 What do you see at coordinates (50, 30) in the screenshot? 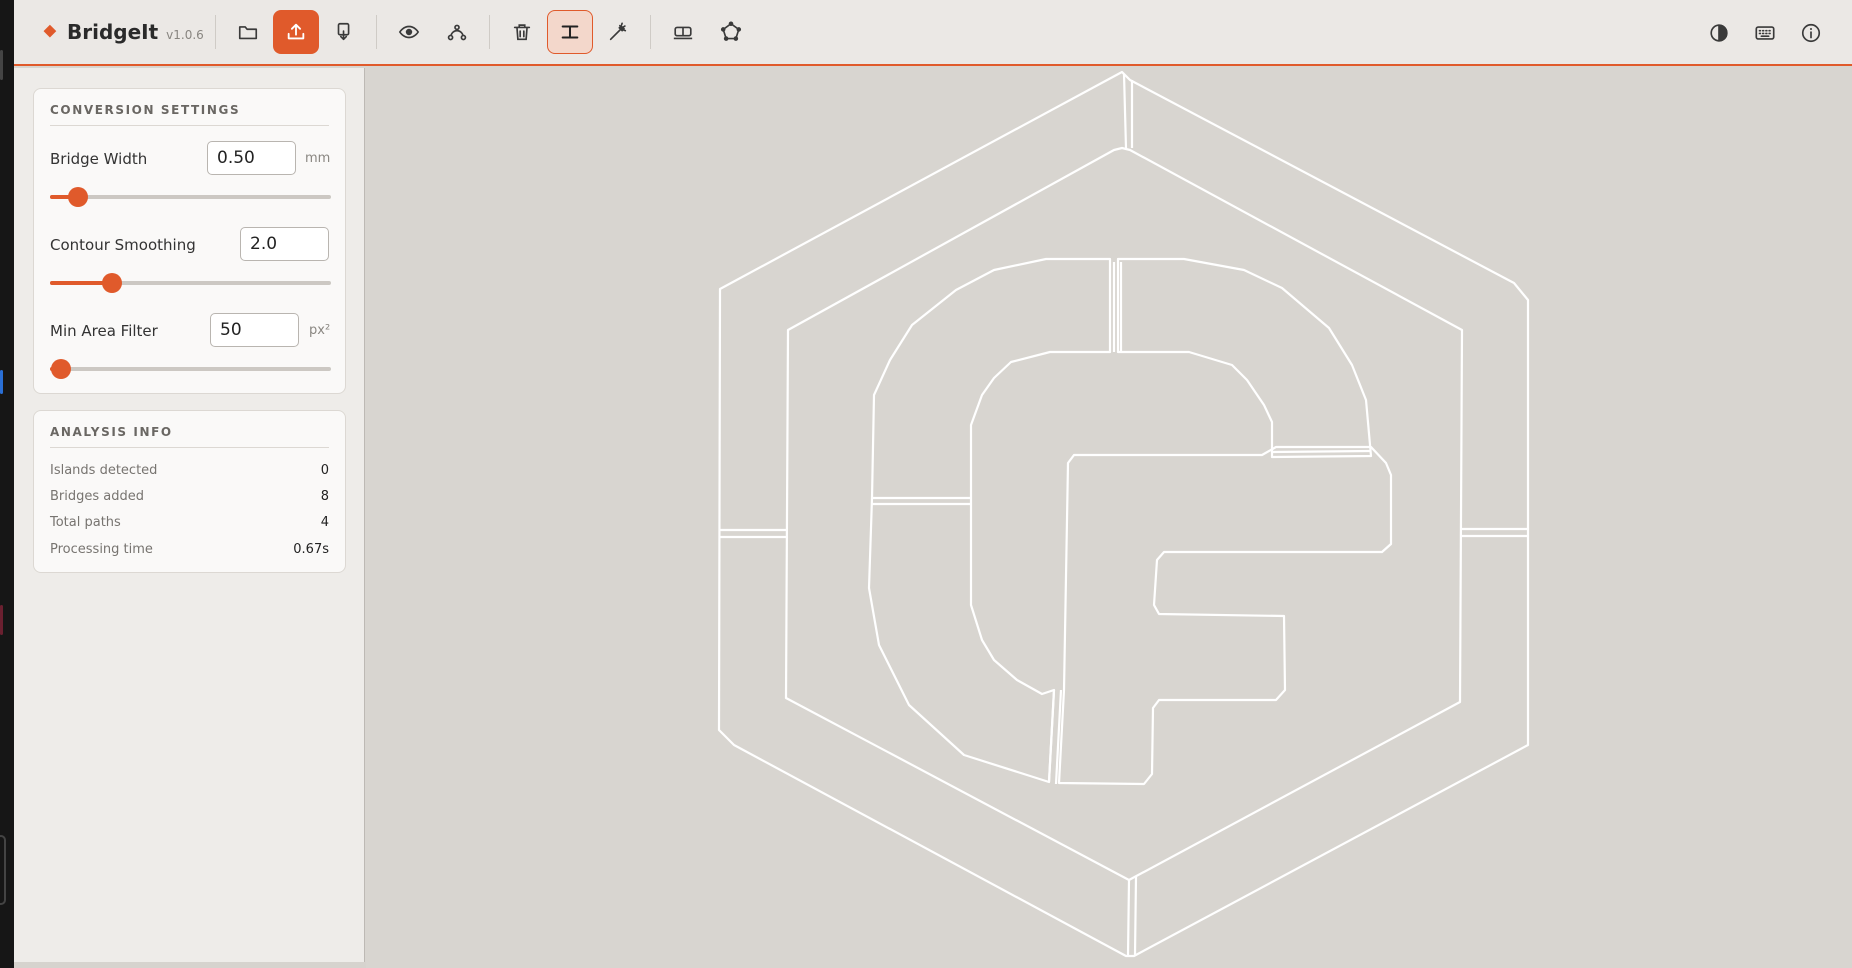
I see `logo-diamond-icon` at bounding box center [50, 30].